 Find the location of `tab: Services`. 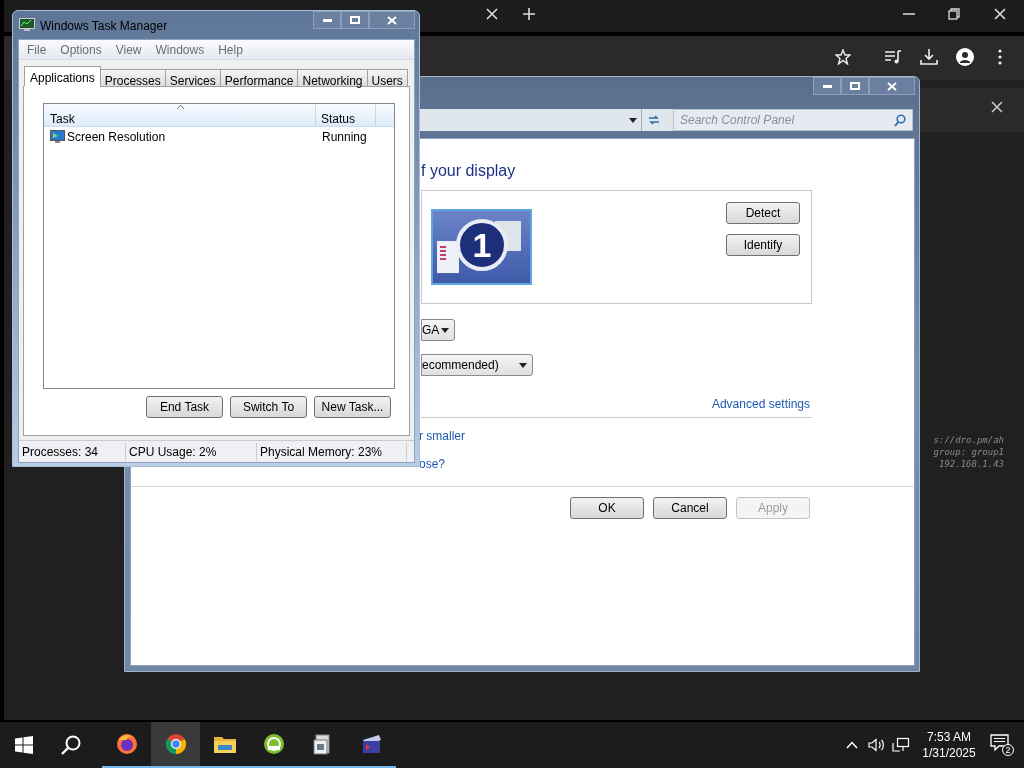

tab: Services is located at coordinates (192, 78).